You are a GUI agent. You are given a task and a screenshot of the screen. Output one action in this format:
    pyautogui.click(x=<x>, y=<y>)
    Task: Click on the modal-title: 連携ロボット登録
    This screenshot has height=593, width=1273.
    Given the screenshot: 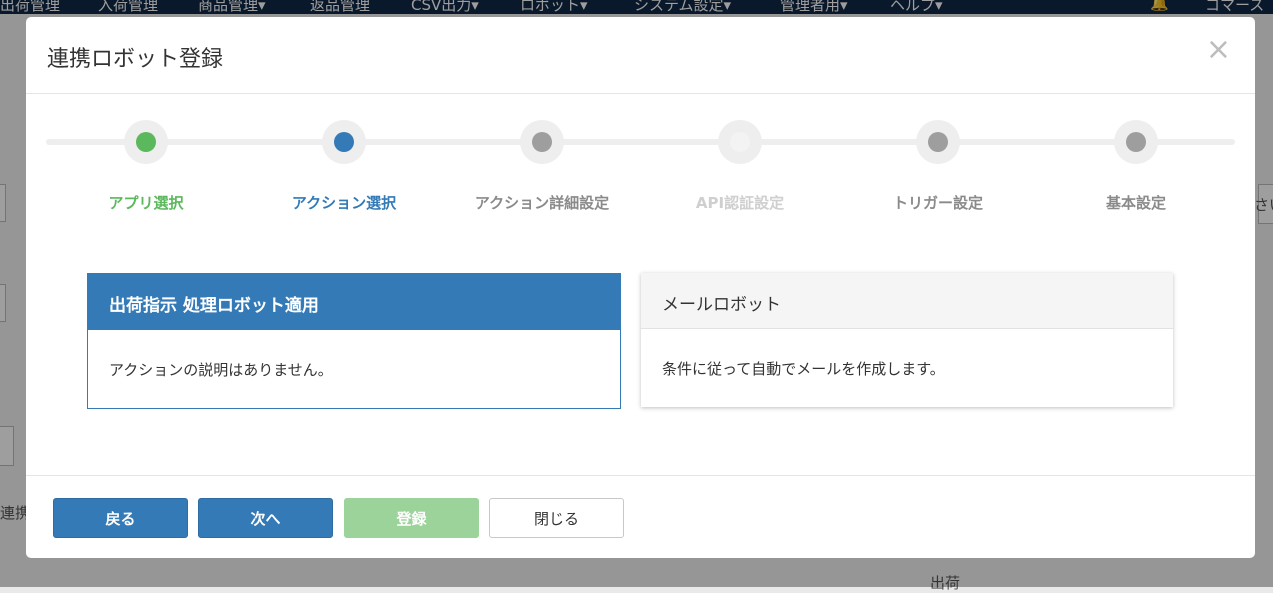 What is the action you would take?
    pyautogui.click(x=135, y=59)
    